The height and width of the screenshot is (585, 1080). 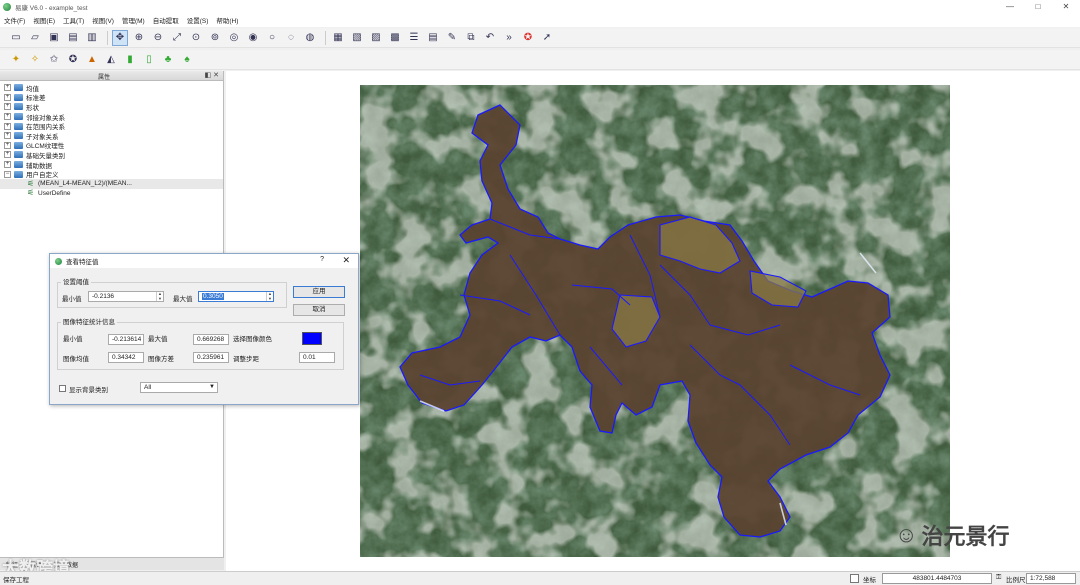 I want to click on classify-all-icon: ◭, so click(x=111, y=60).